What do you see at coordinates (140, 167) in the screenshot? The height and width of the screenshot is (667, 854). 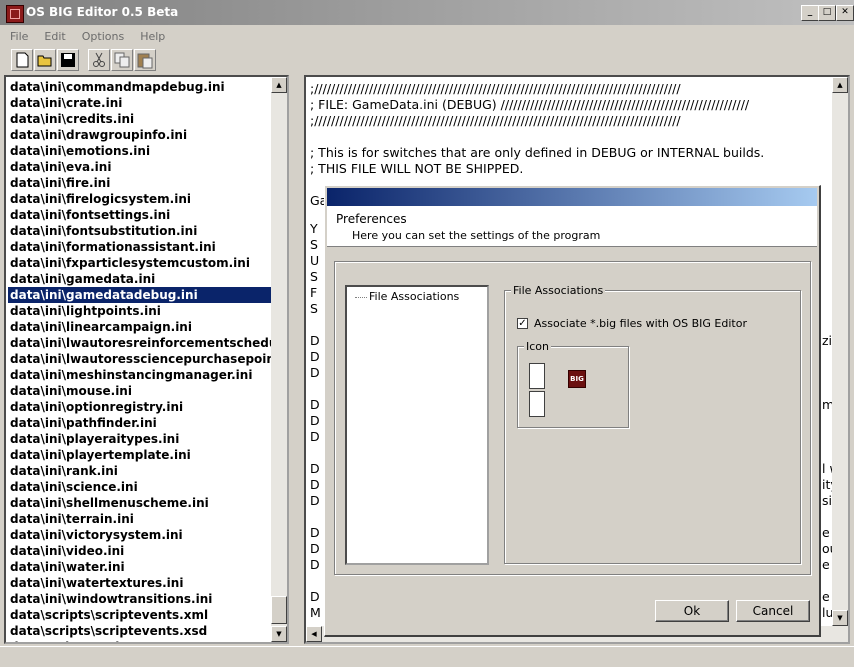 I see `file-list-item: data\ini\eva.ini` at bounding box center [140, 167].